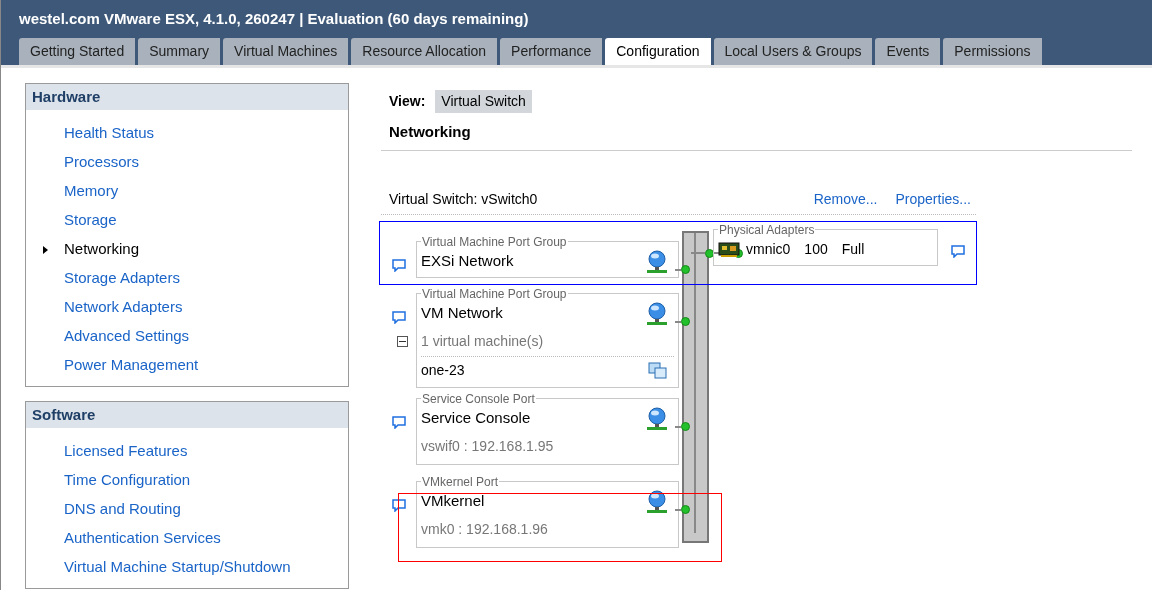 This screenshot has height=590, width=1152. What do you see at coordinates (187, 415) in the screenshot?
I see `panel-title: Software` at bounding box center [187, 415].